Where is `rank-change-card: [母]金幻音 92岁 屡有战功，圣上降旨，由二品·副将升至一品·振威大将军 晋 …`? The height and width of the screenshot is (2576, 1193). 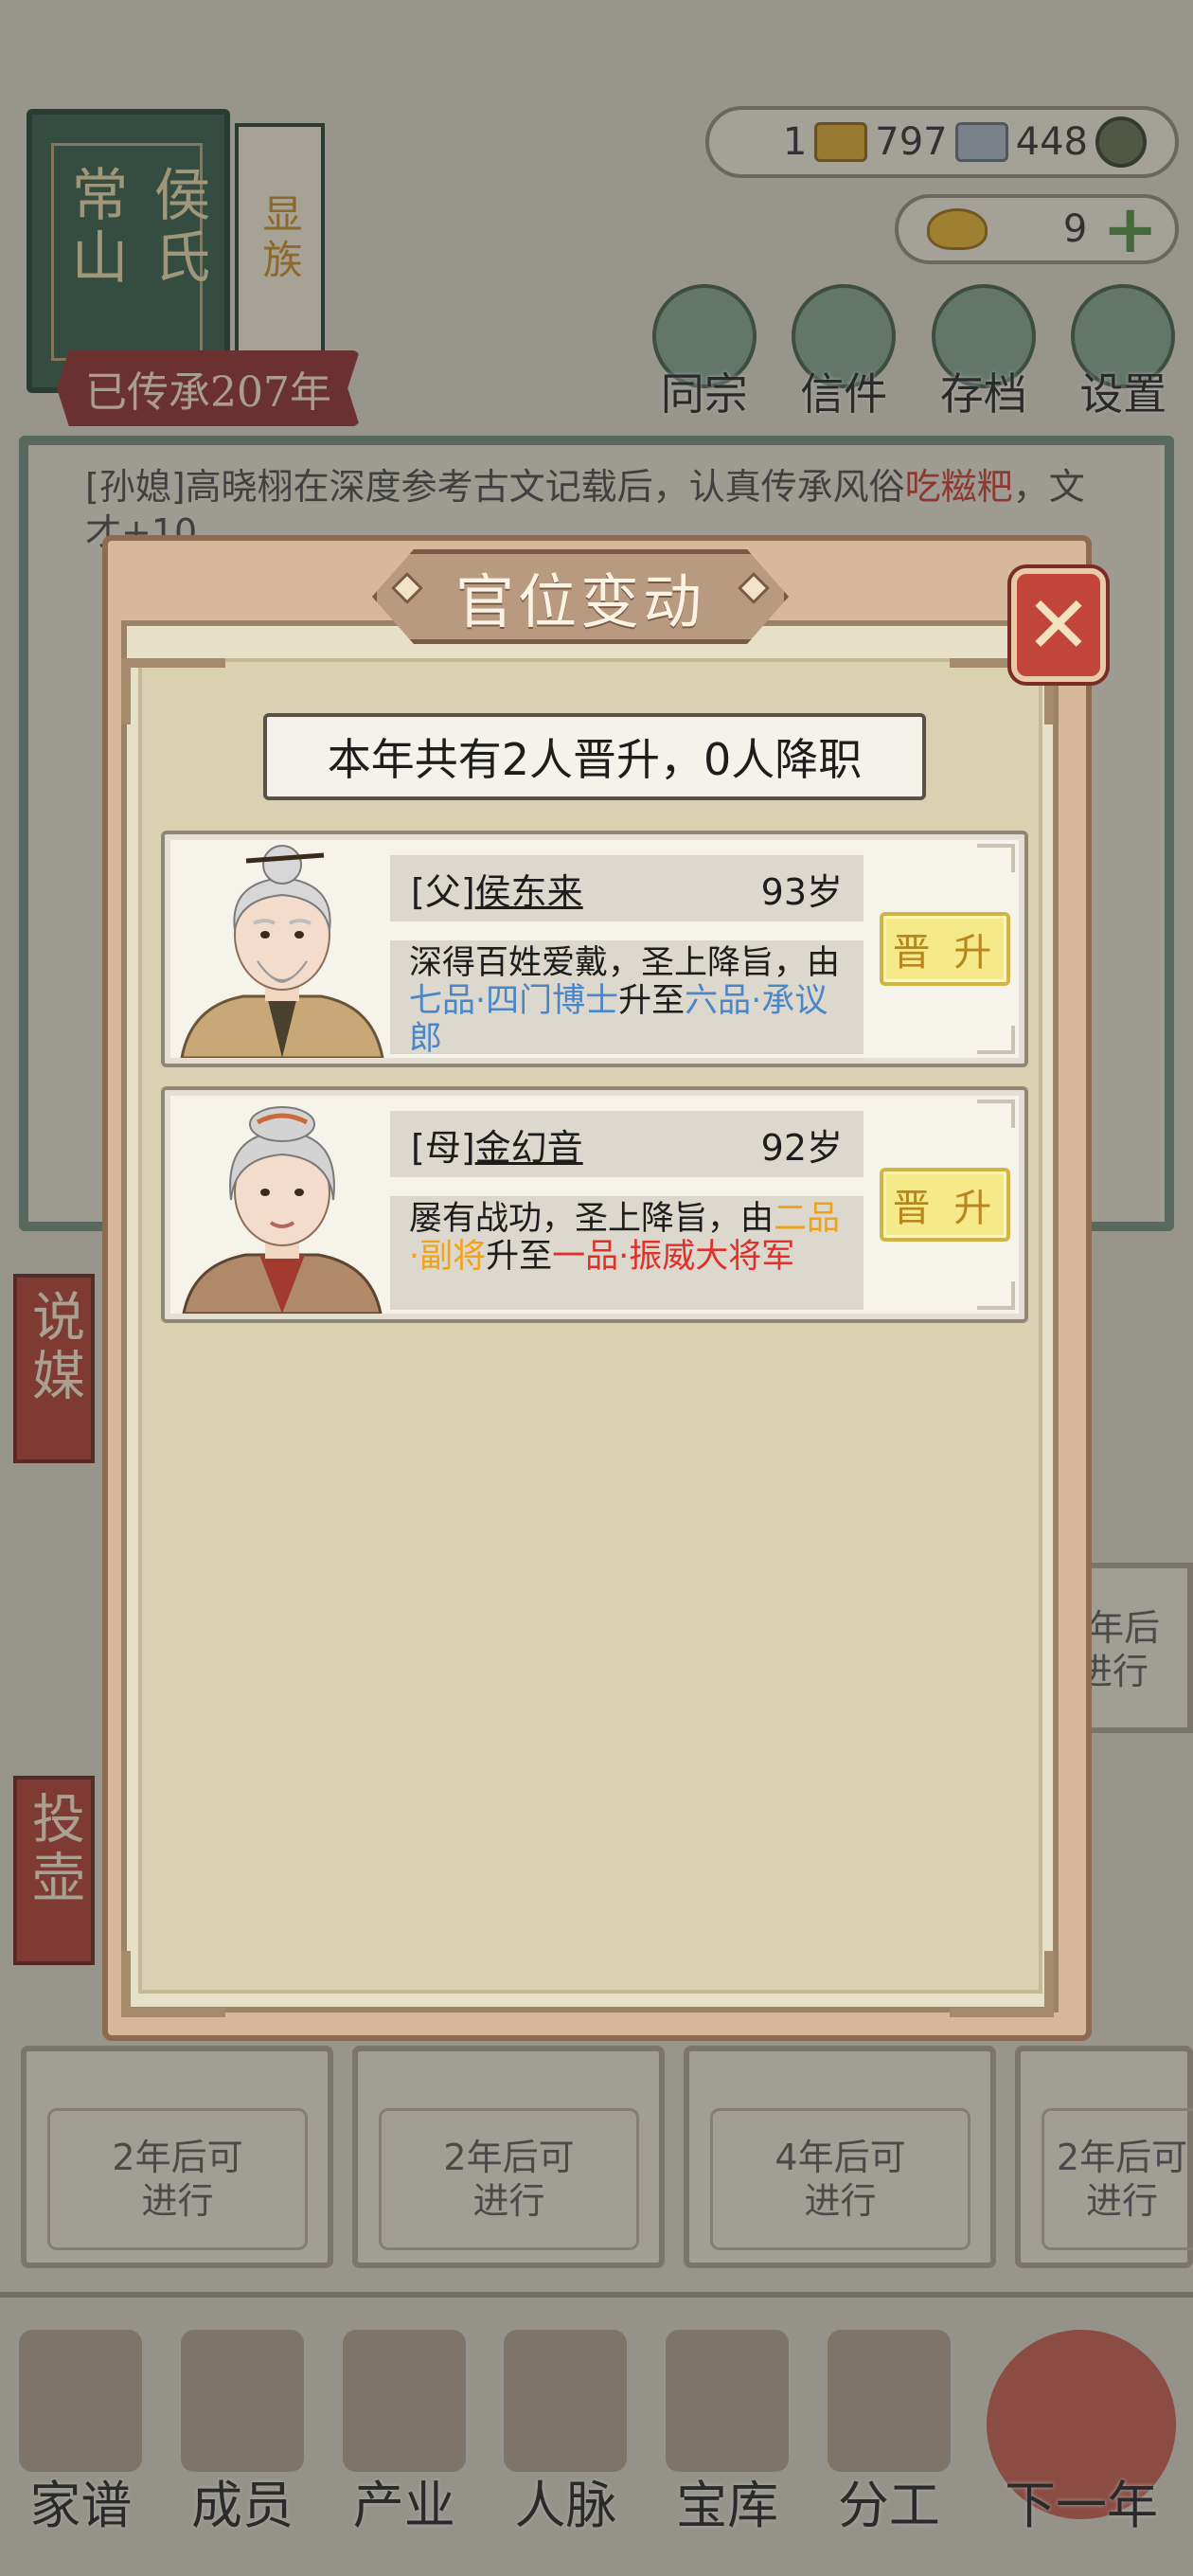 rank-change-card: [母]金幻音 92岁 屡有战功，圣上降旨，由二品·副将升至一品·振威大将军 晋 … is located at coordinates (594, 1204).